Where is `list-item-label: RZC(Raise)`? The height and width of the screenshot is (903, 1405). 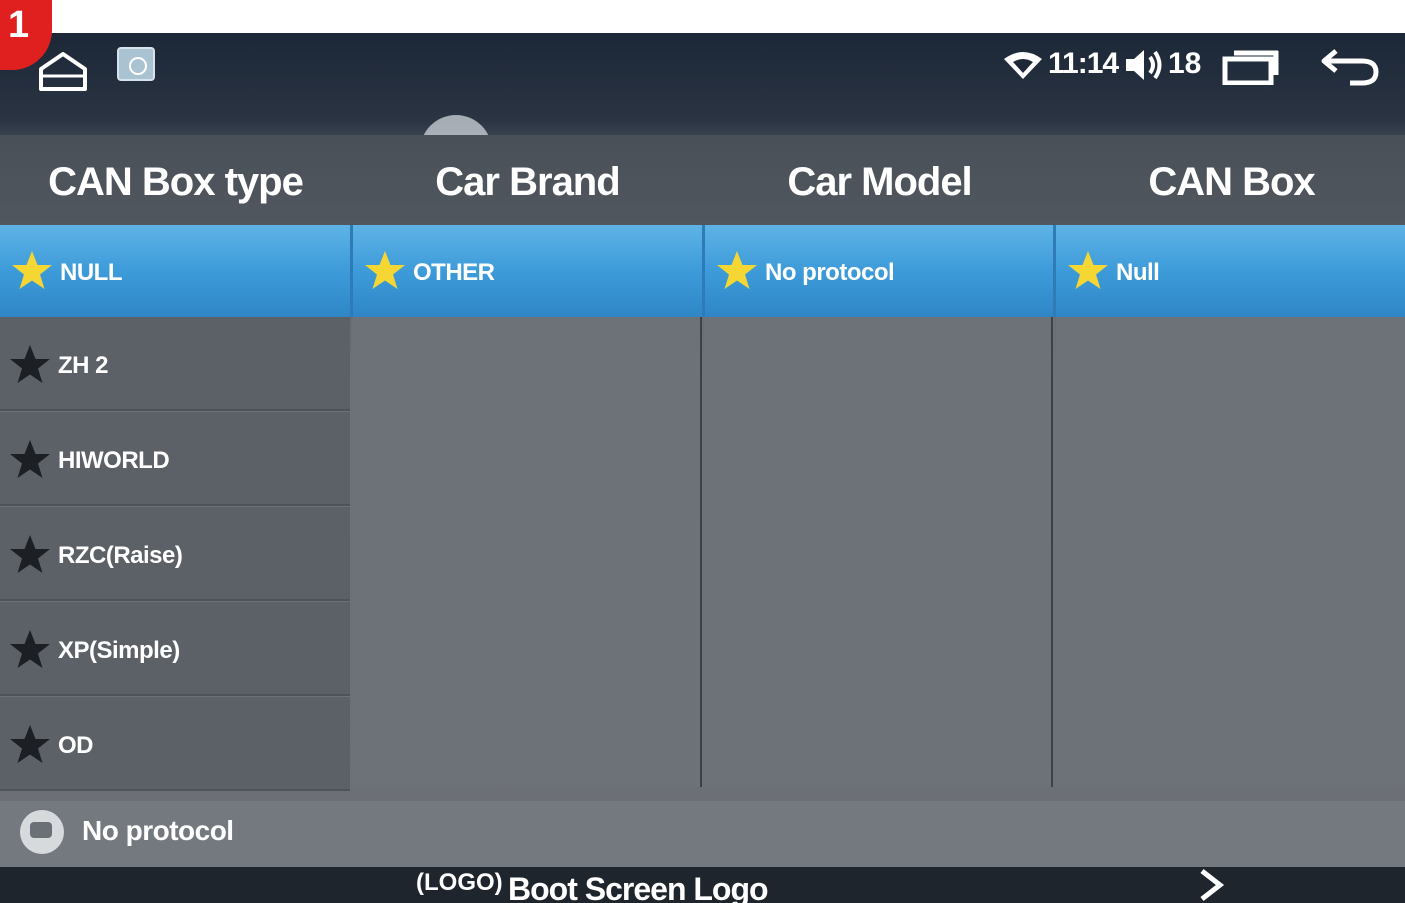 list-item-label: RZC(Raise) is located at coordinates (120, 555).